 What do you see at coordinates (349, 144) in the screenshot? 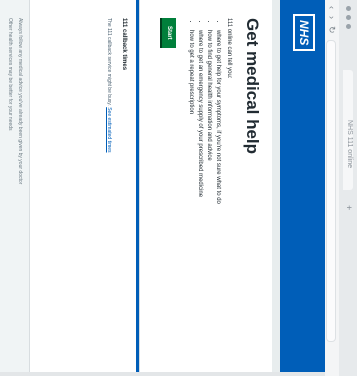
I see `tab-title: NHS 111 online` at bounding box center [349, 144].